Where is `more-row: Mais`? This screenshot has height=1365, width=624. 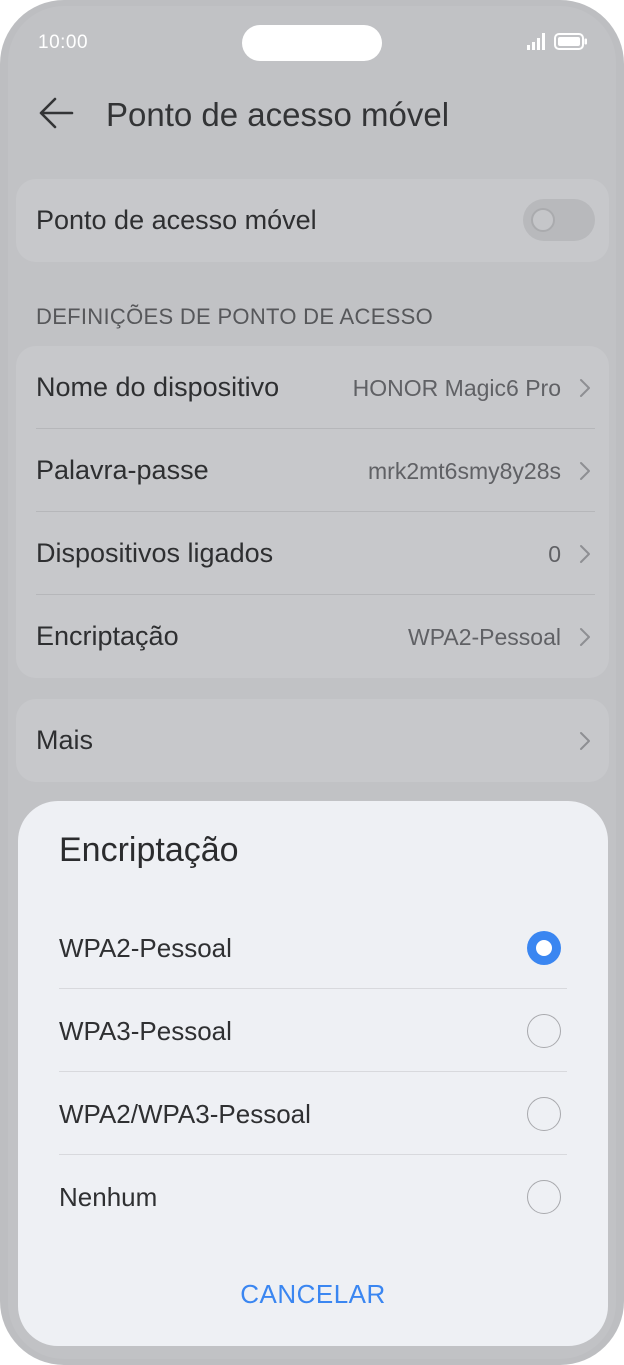 more-row: Mais is located at coordinates (312, 740).